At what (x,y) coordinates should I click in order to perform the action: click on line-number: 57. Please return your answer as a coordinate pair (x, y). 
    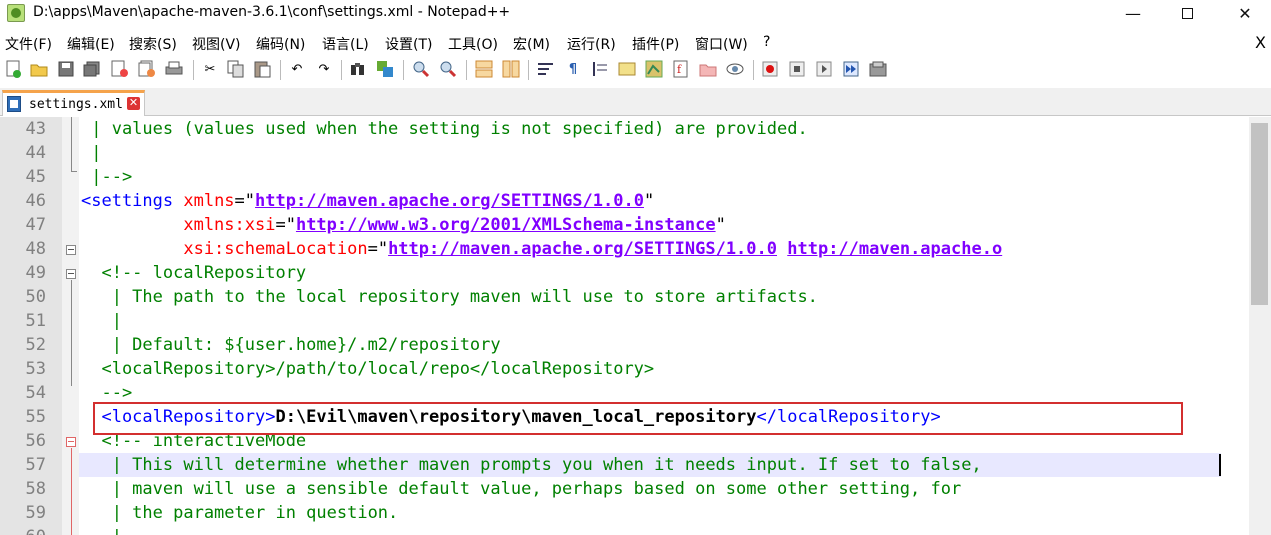
    Looking at the image, I should click on (35, 465).